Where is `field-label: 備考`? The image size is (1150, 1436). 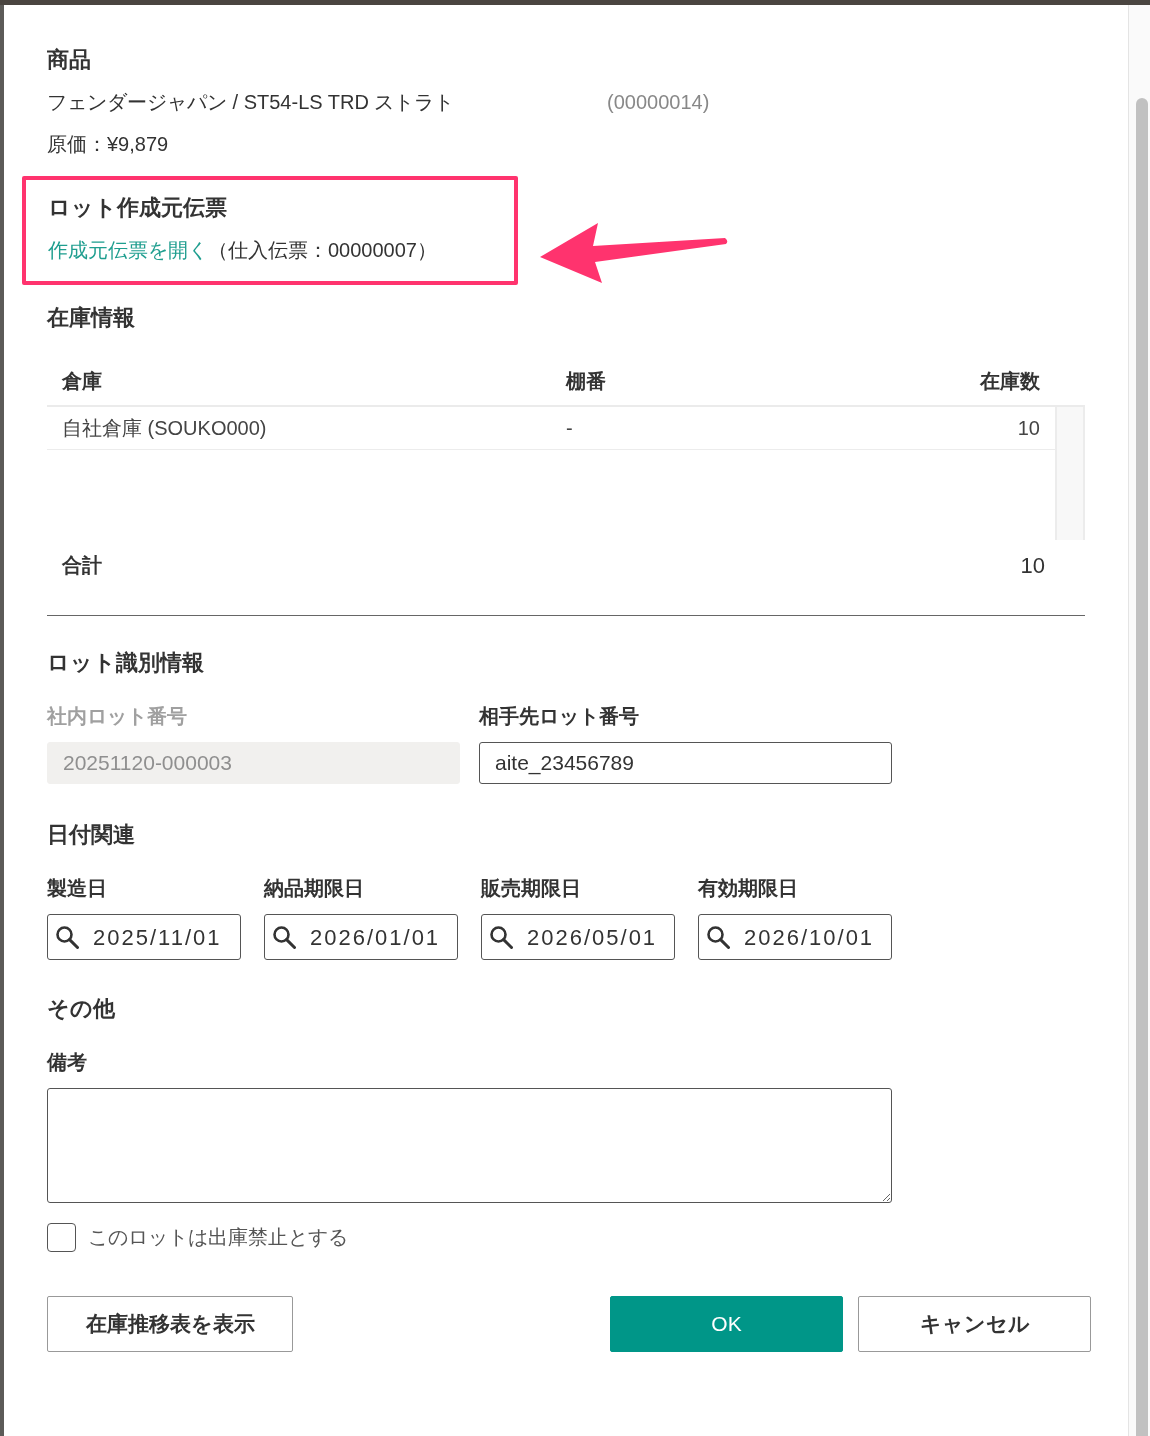 field-label: 備考 is located at coordinates (67, 1062).